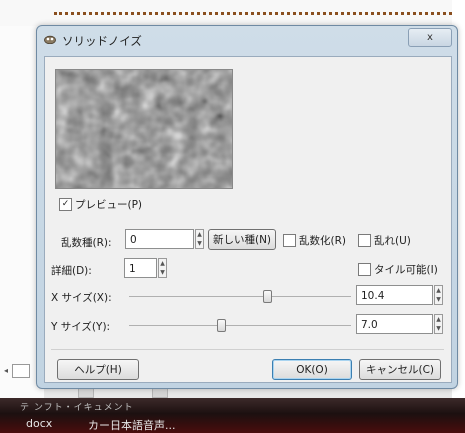  I want to click on turbulent-label: 乱れ(U), so click(392, 240).